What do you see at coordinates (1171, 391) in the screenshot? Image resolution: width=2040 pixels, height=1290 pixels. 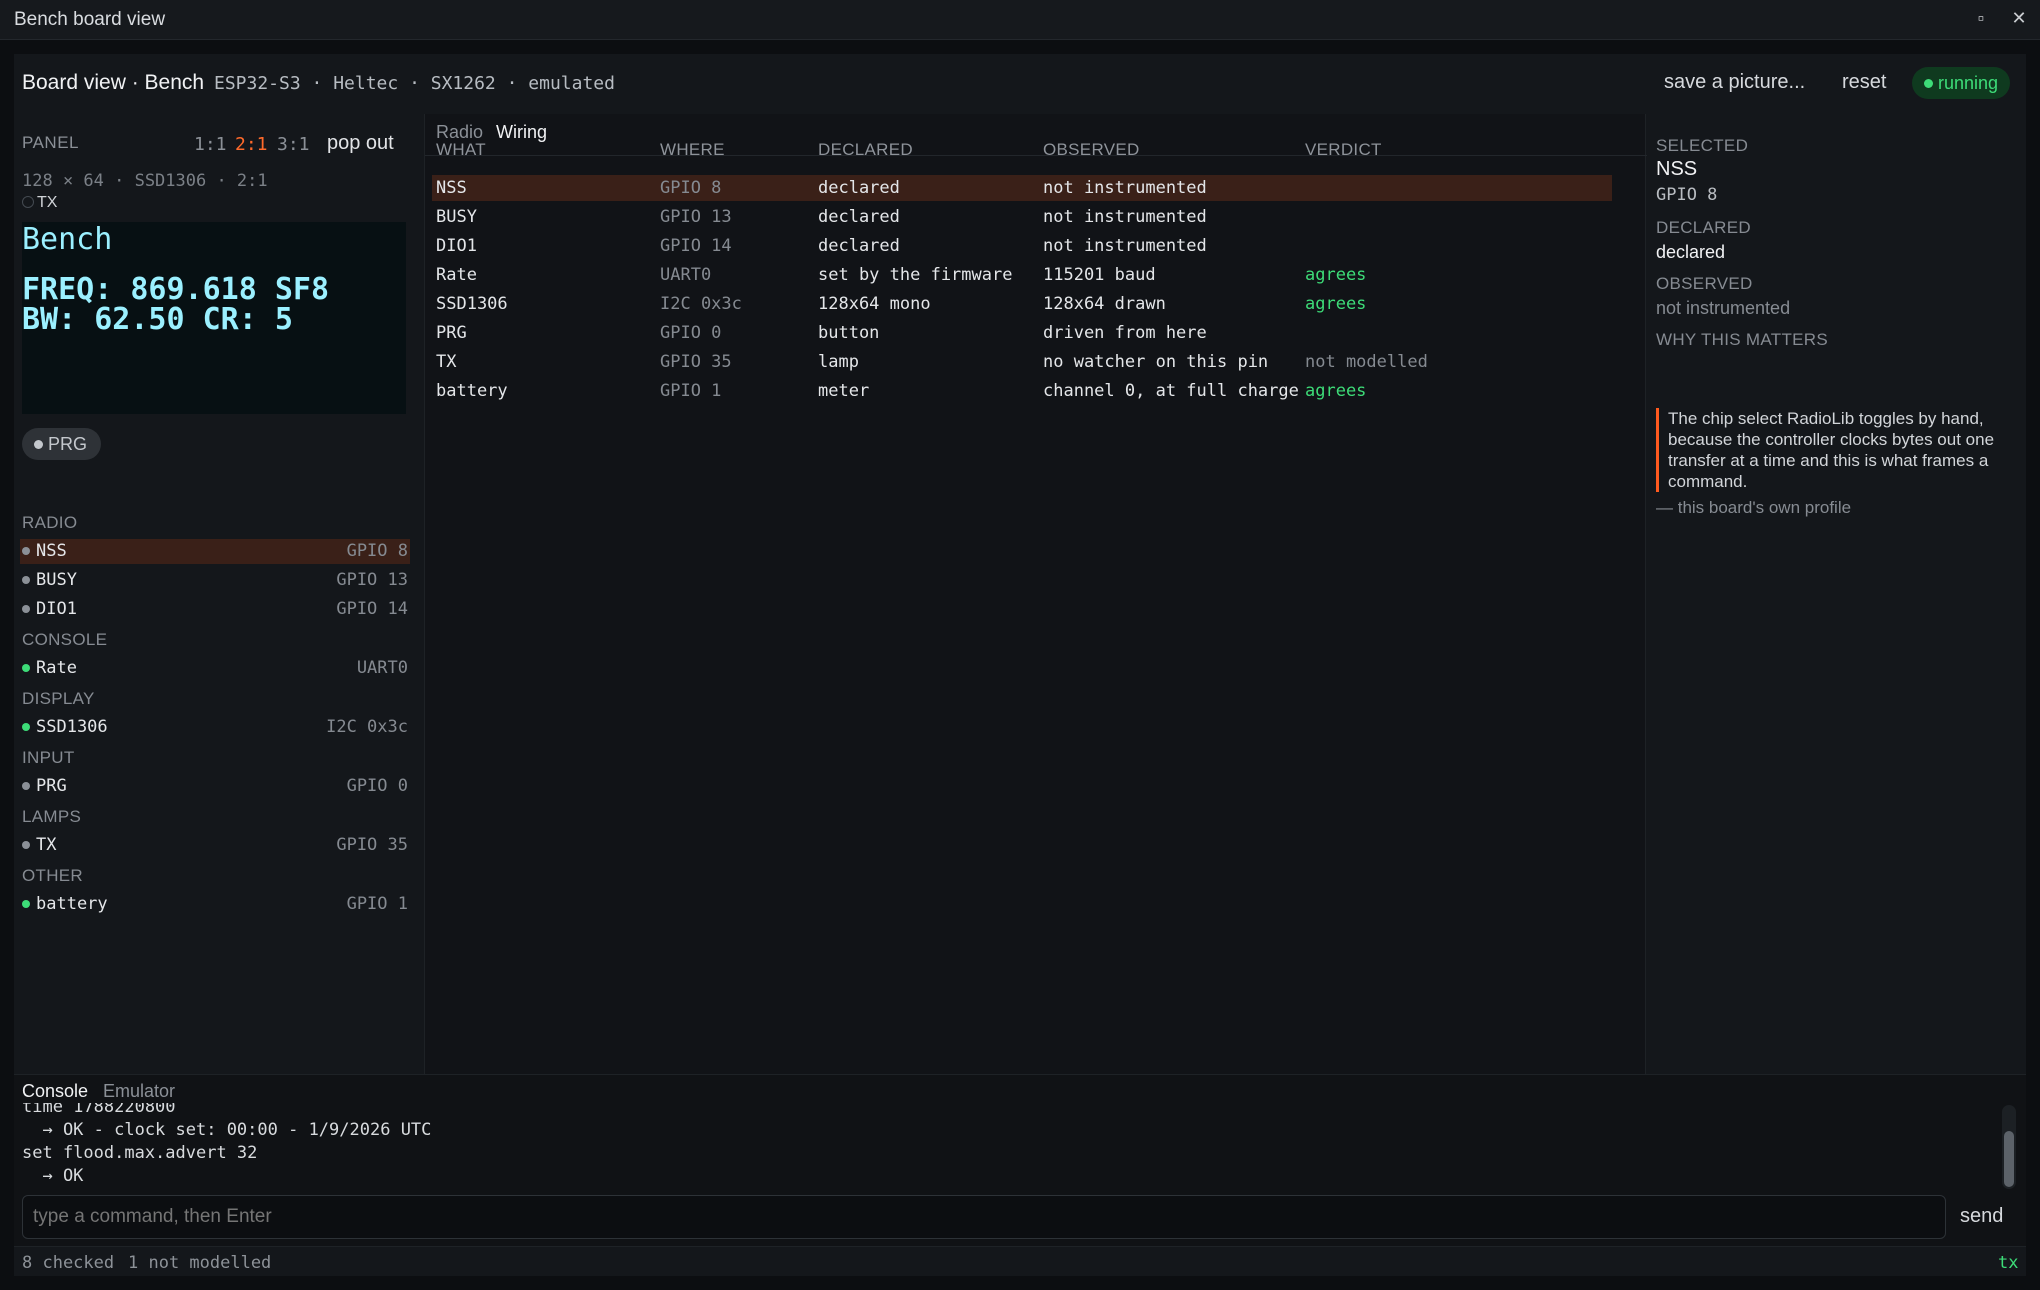 I see `cell-observed: channel 0, at full charge` at bounding box center [1171, 391].